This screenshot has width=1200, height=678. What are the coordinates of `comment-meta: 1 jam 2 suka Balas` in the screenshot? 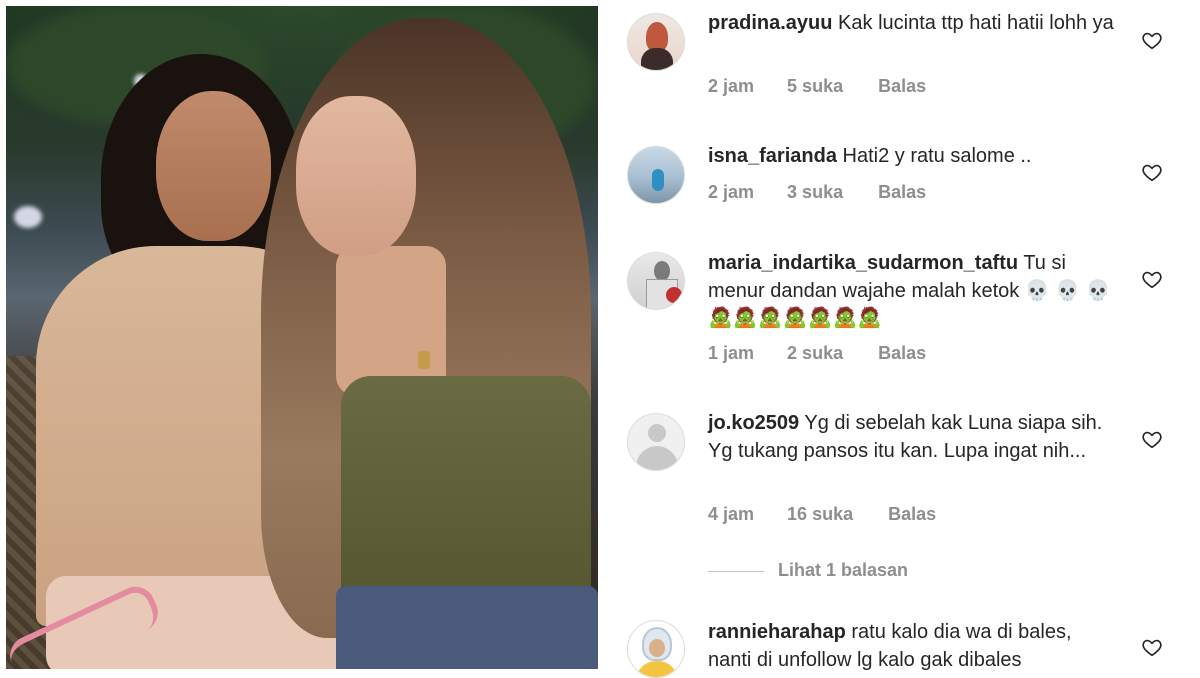 It's located at (817, 353).